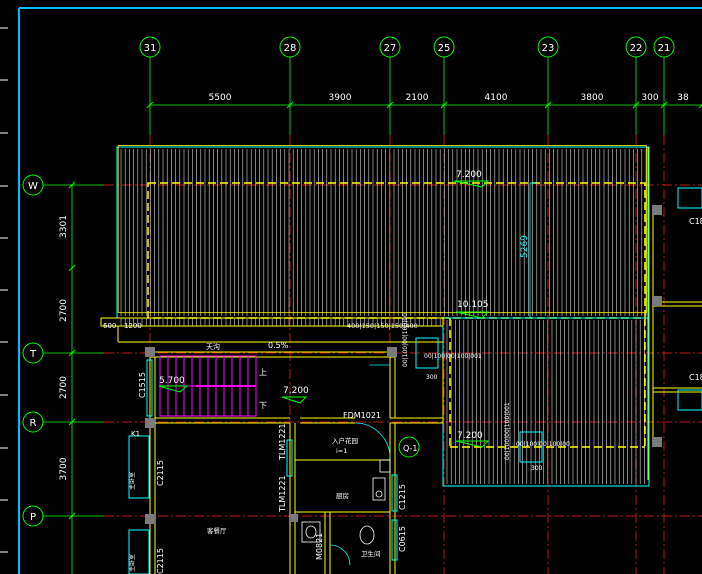 This screenshot has height=574, width=702. I want to click on axis-label-P: P, so click(33, 517).